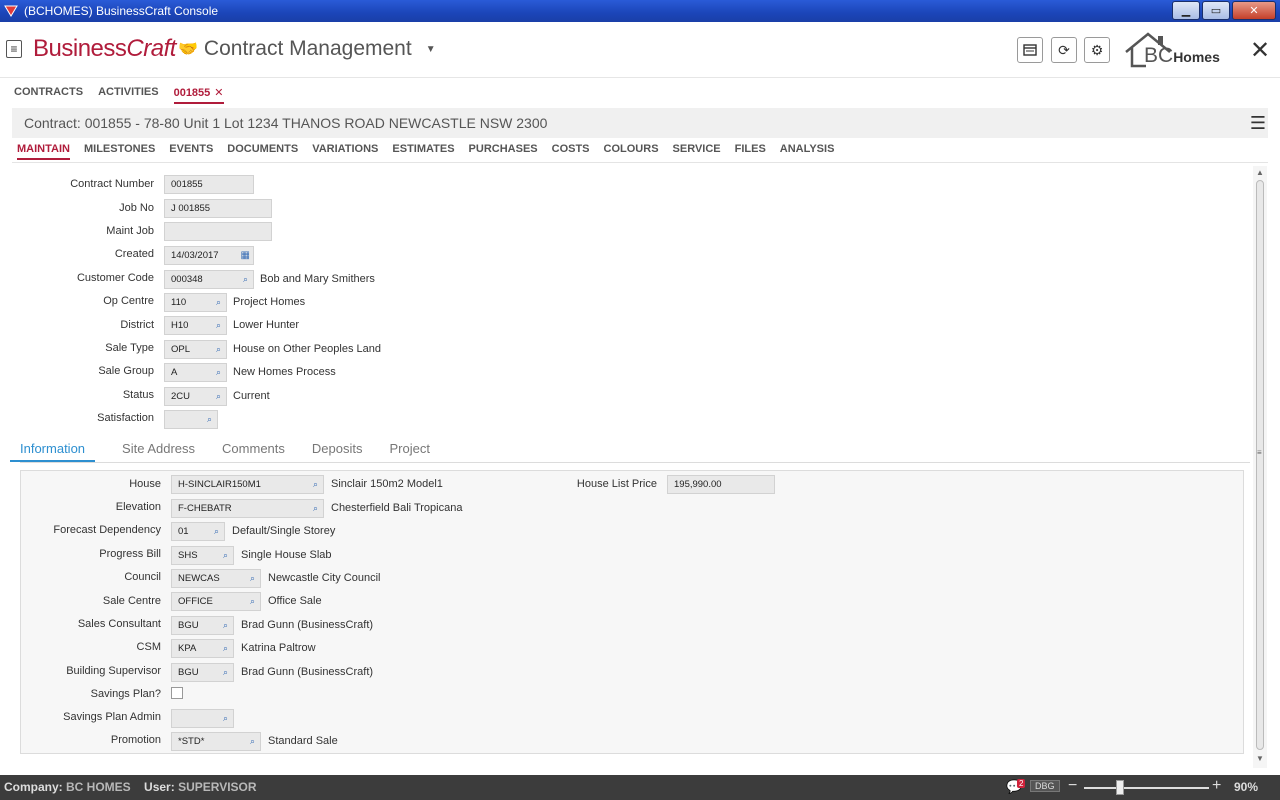 This screenshot has width=1280, height=800. Describe the element at coordinates (218, 208) in the screenshot. I see `job-no-field: J 001855` at that location.